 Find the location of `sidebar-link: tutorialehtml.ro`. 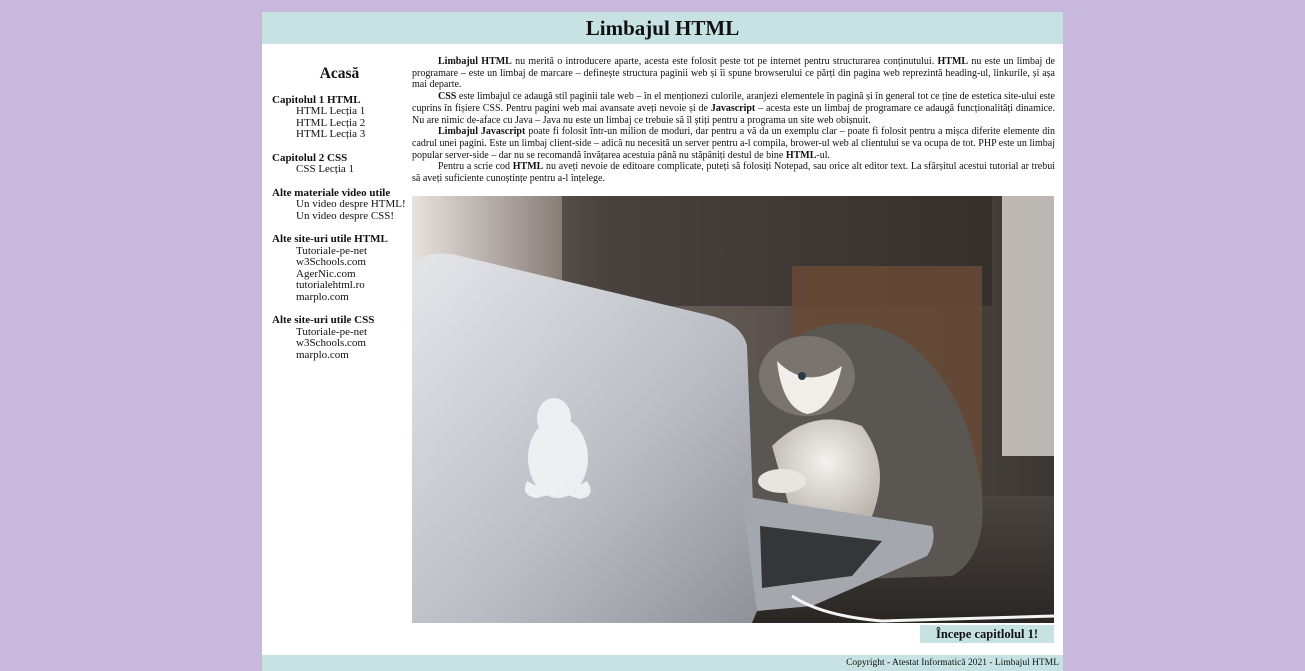

sidebar-link: tutorialehtml.ro is located at coordinates (339, 285).